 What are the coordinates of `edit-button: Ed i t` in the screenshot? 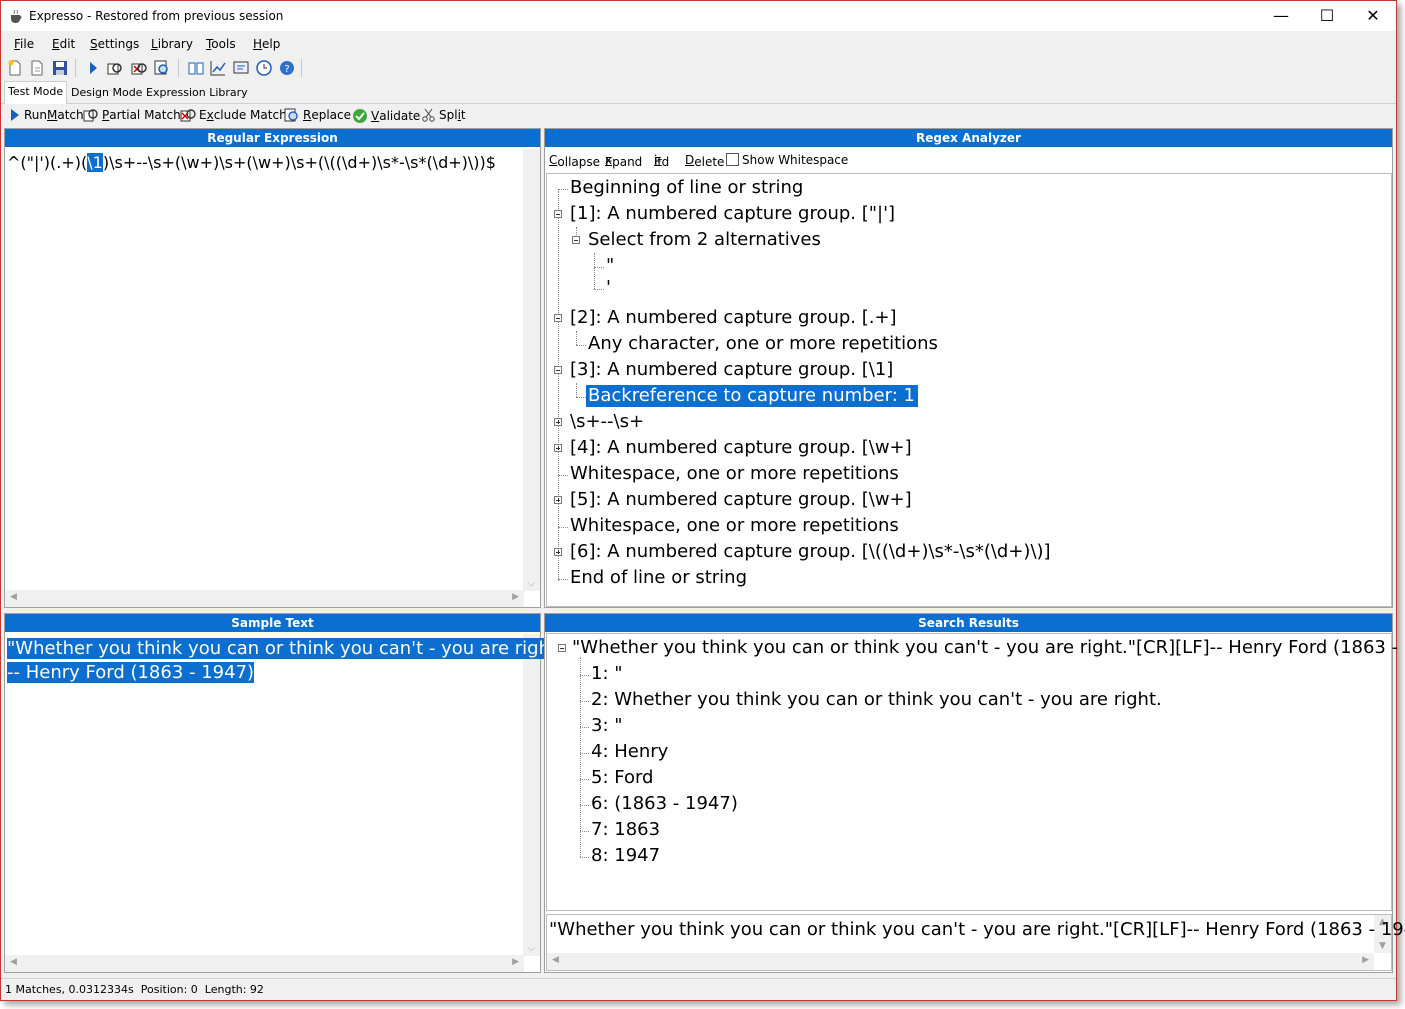 It's located at (661, 161).